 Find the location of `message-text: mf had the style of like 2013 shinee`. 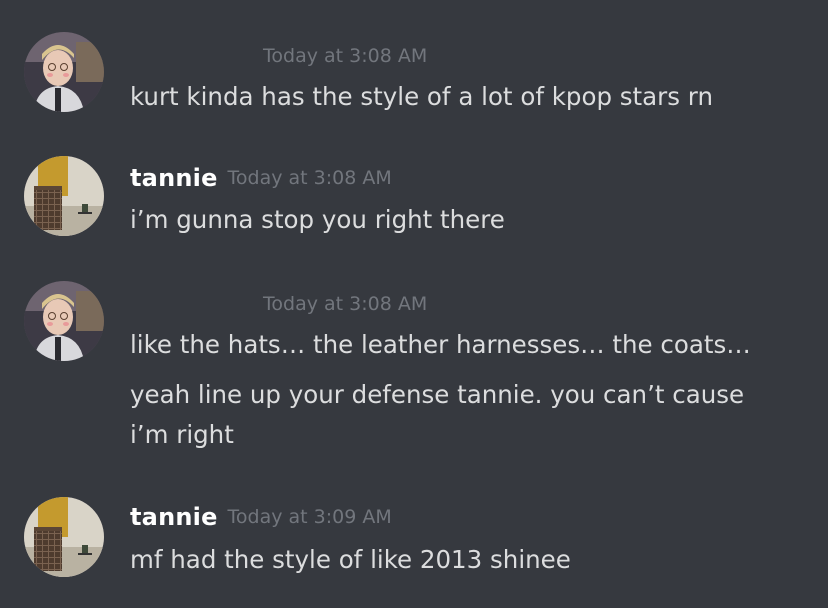

message-text: mf had the style of like 2013 shinee is located at coordinates (350, 559).